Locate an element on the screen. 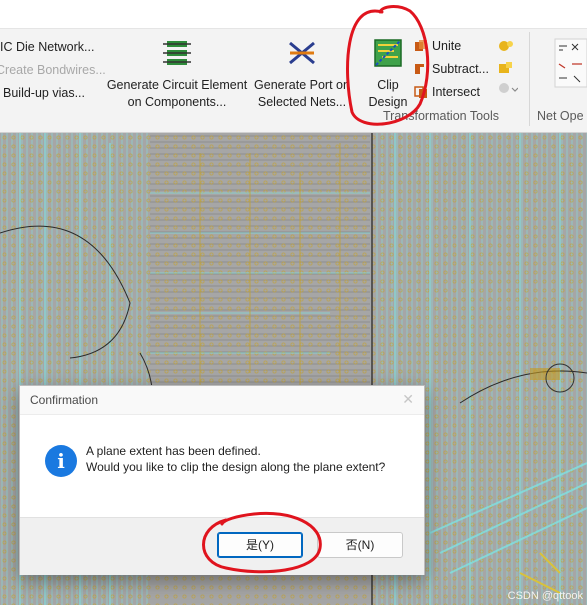 The width and height of the screenshot is (587, 605). dialog-footer: 是(Y) 否(N) is located at coordinates (222, 546).